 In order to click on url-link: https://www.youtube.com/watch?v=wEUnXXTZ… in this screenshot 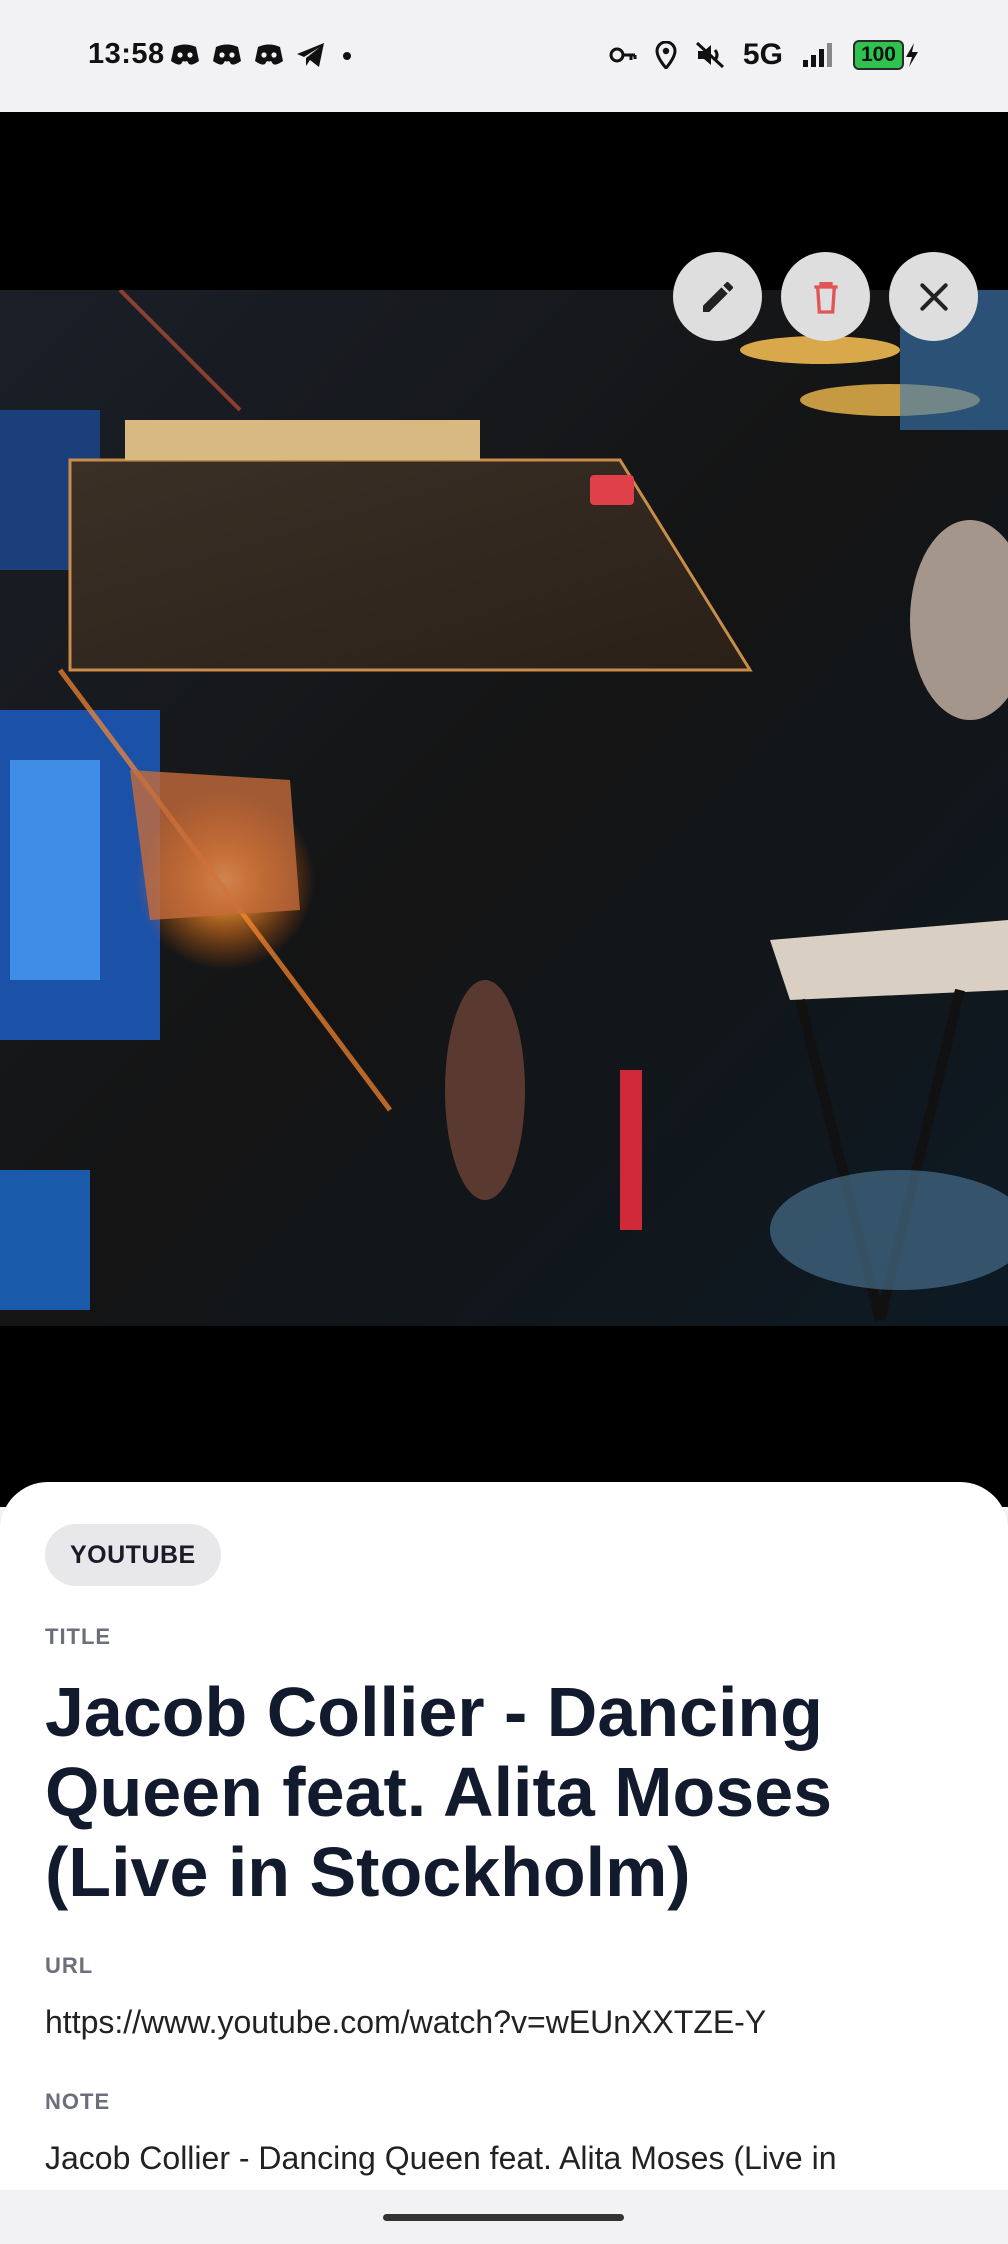, I will do `click(405, 2022)`.